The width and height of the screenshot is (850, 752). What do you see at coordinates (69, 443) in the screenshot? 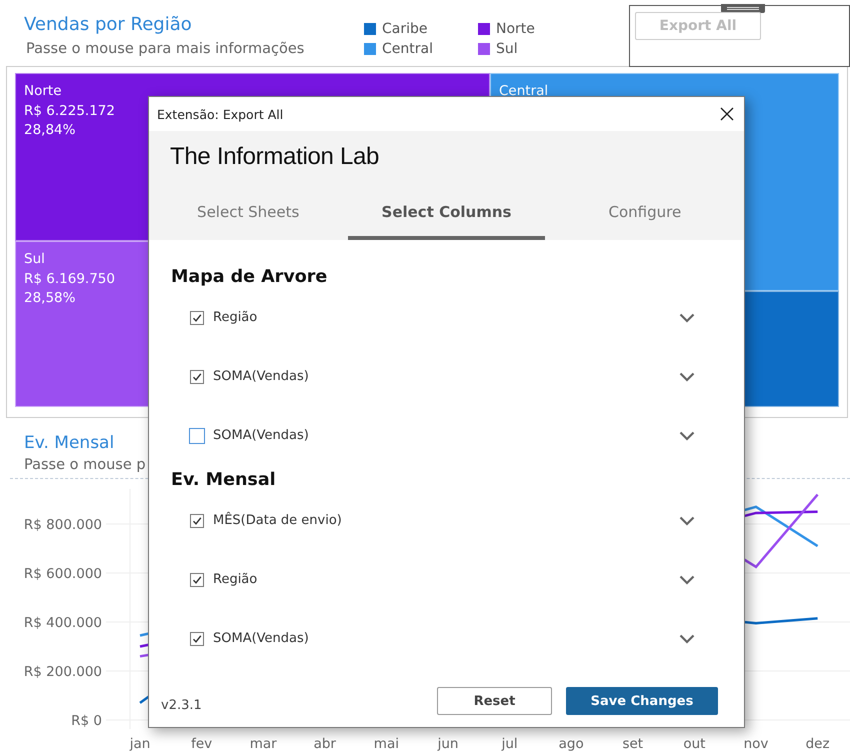
I see `chart-title: Ev. Mensal` at bounding box center [69, 443].